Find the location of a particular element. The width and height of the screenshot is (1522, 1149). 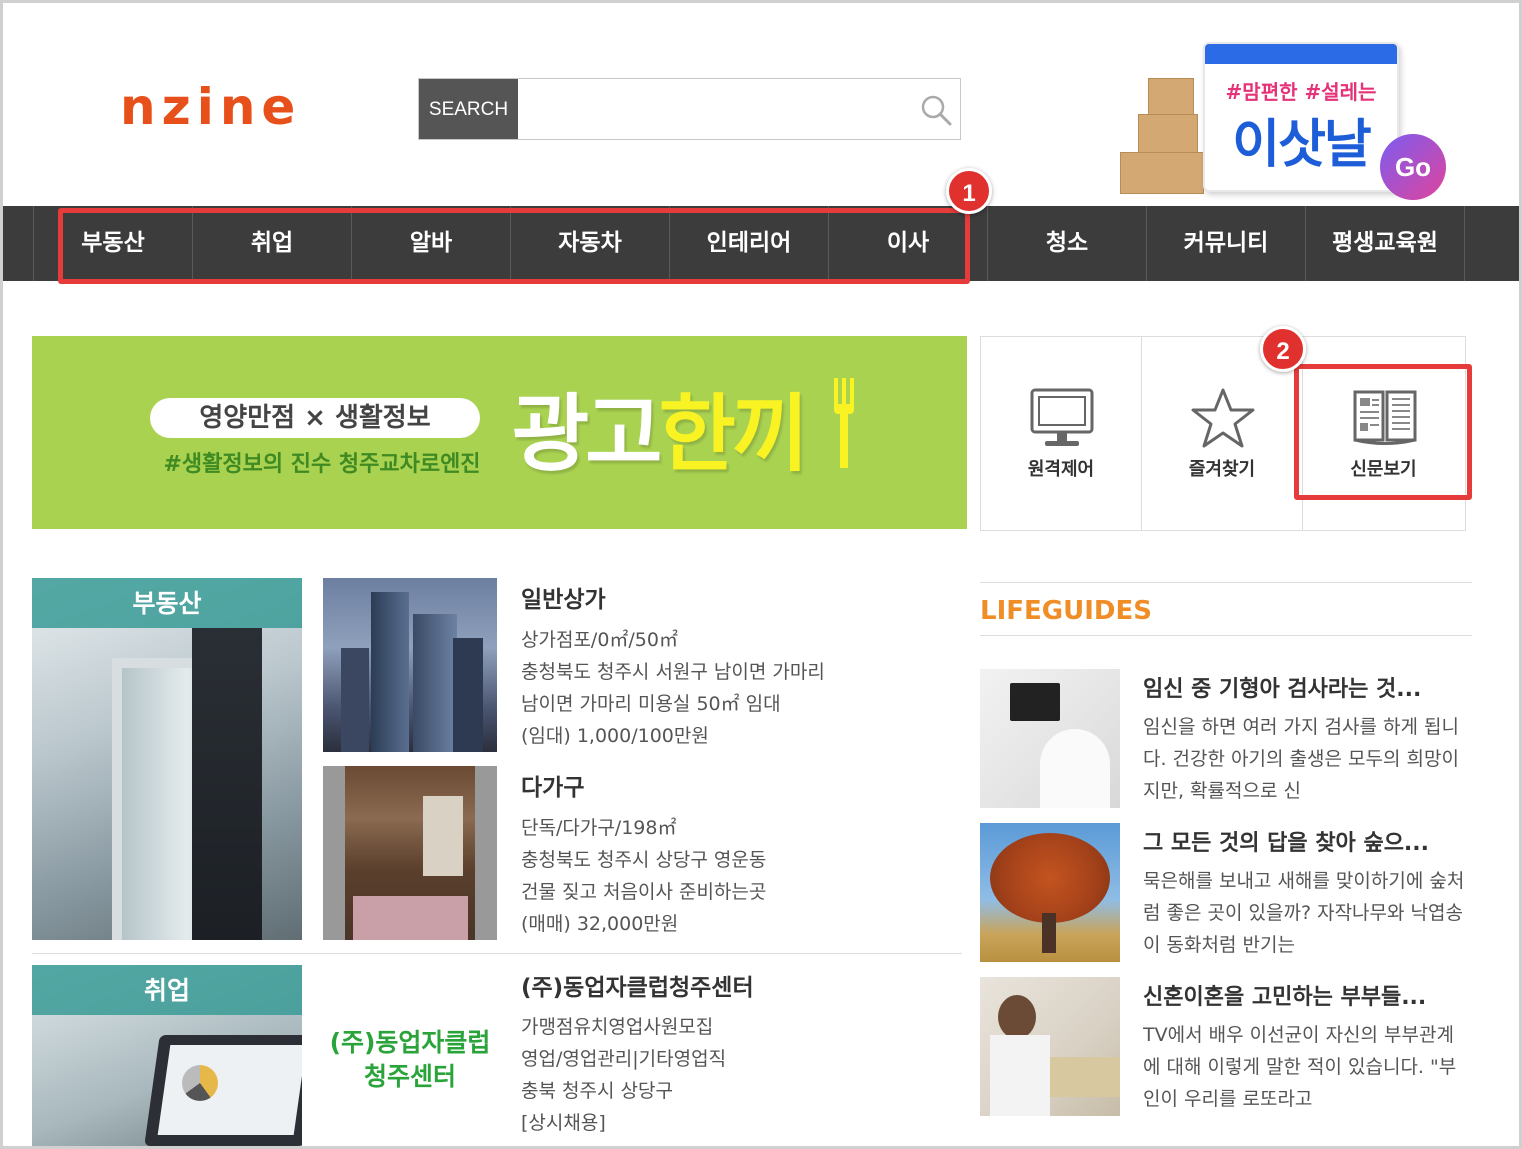

highlight-box-nav is located at coordinates (514, 246).